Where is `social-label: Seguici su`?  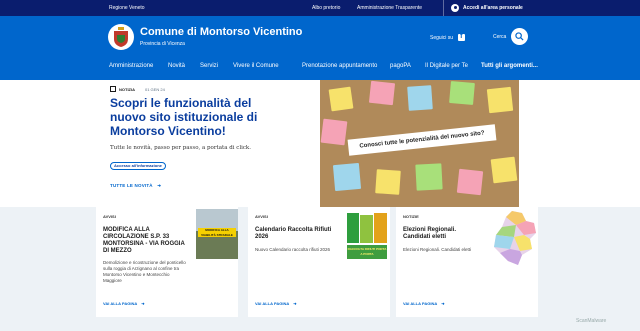
social-label: Seguici su is located at coordinates (442, 37).